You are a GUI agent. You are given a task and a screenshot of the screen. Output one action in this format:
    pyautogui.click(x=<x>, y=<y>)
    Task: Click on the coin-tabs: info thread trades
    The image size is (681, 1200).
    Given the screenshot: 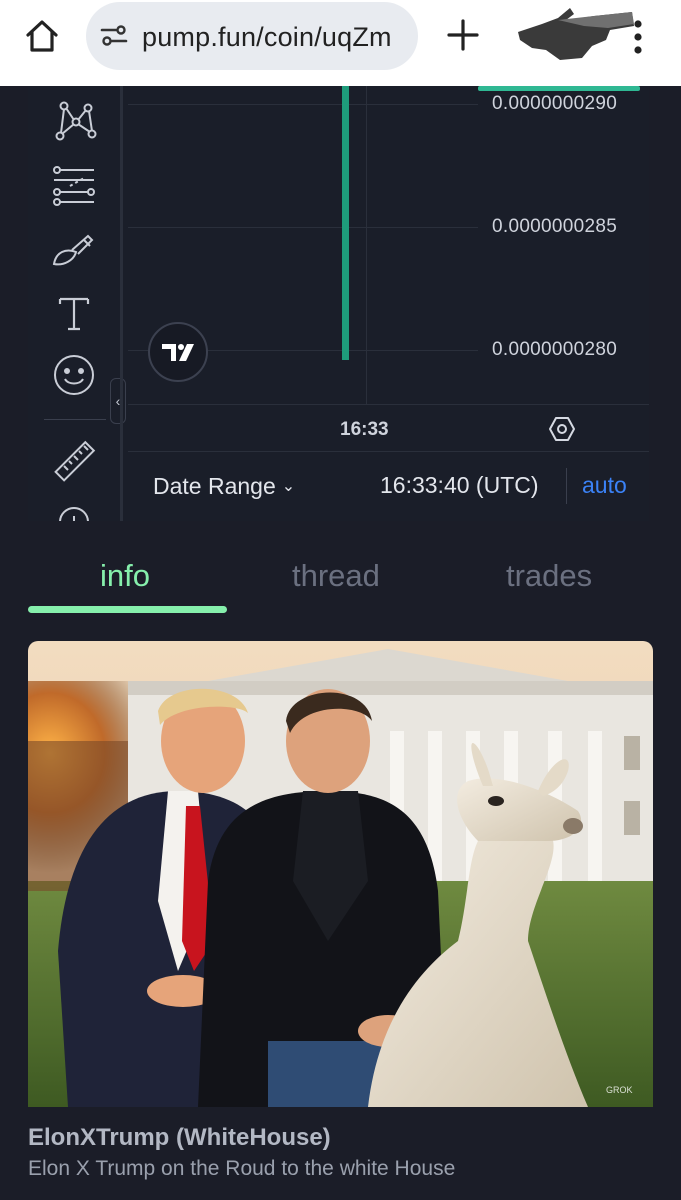 What is the action you would take?
    pyautogui.click(x=340, y=580)
    